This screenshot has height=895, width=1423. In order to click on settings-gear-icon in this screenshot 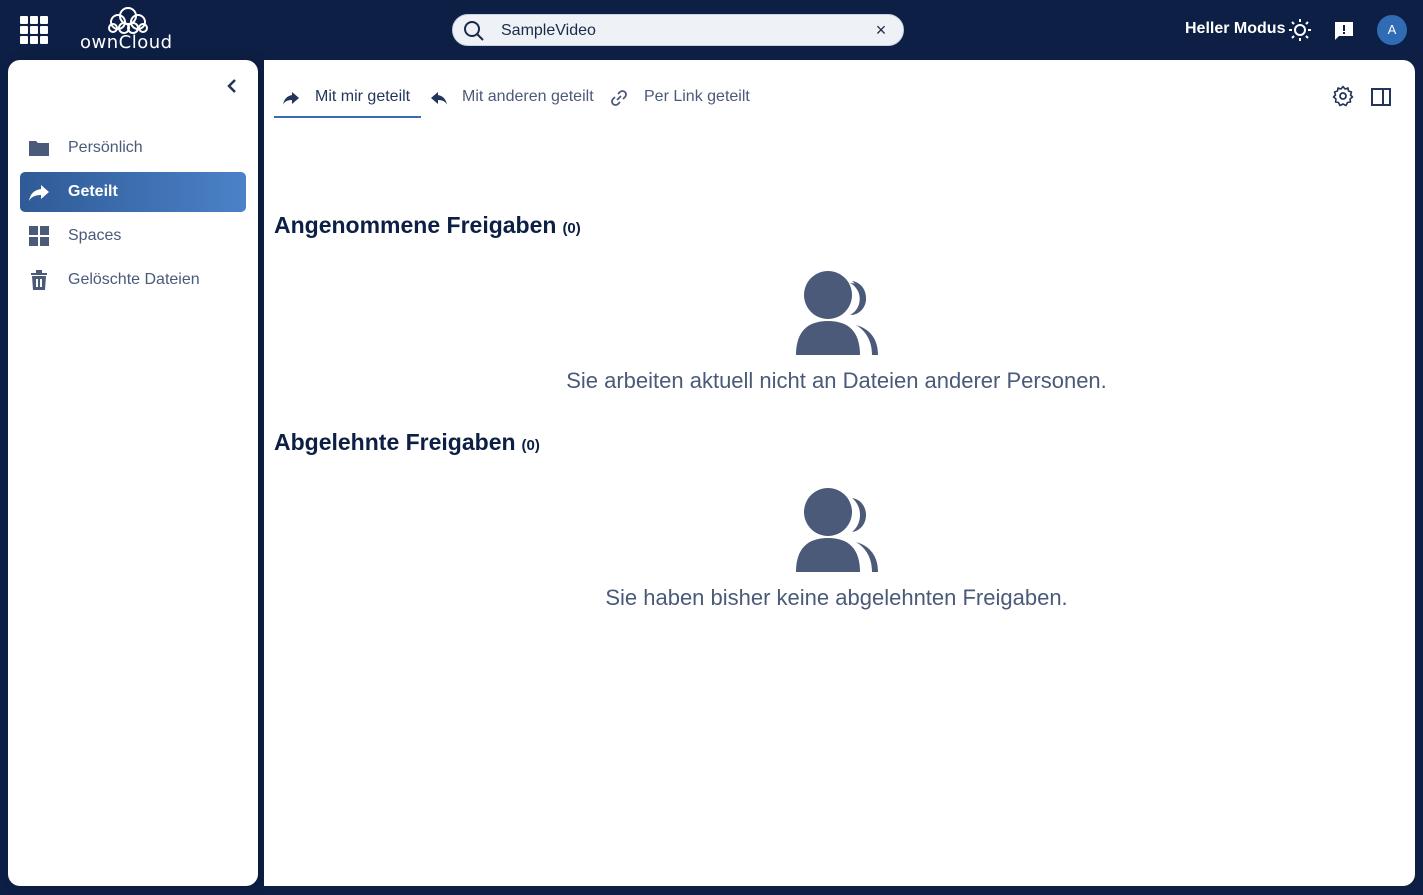, I will do `click(1343, 96)`.